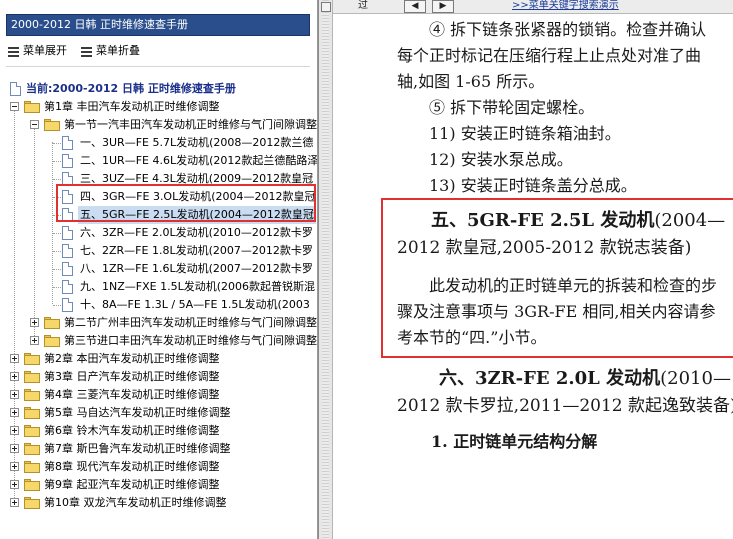  I want to click on section-heading: 六、3ZR-FE 2.0L 发动机(2010—, so click(585, 378).